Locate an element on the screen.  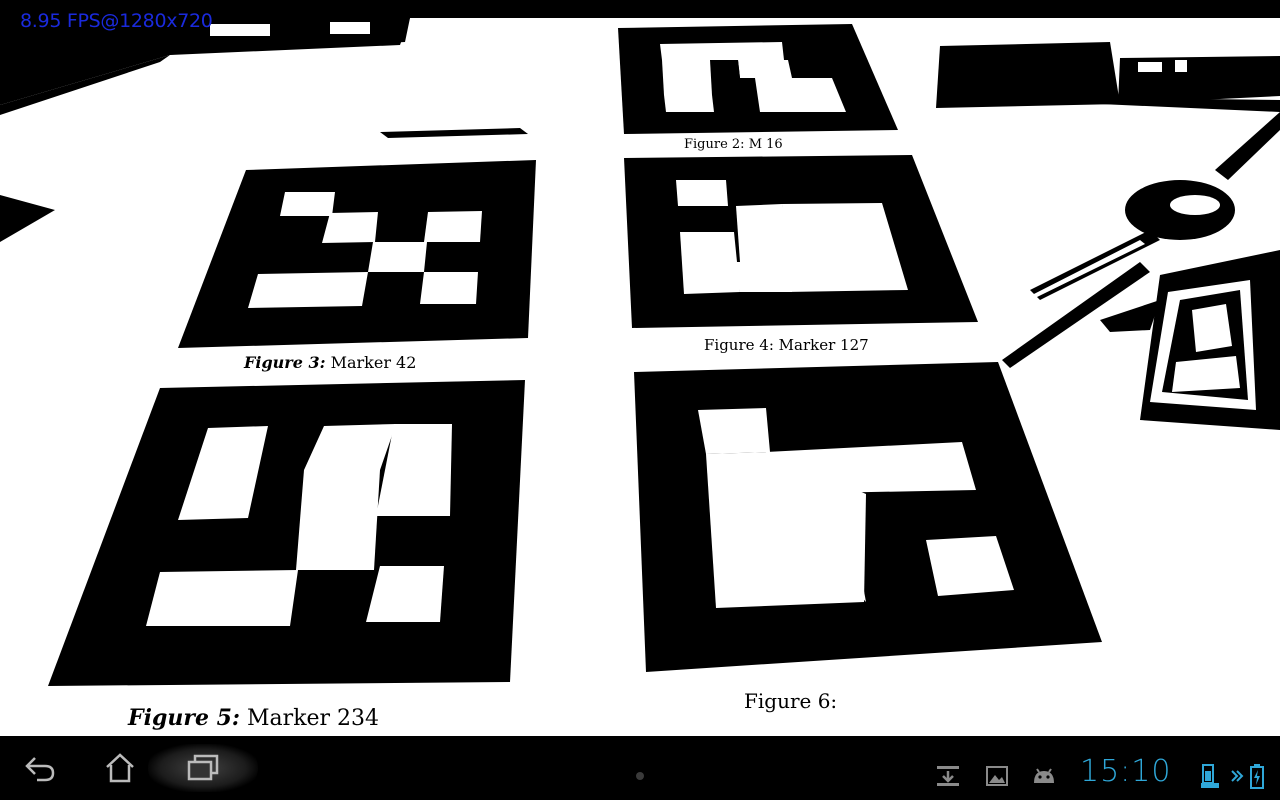
bluetooth-chevron-icon is located at coordinates (1237, 776).